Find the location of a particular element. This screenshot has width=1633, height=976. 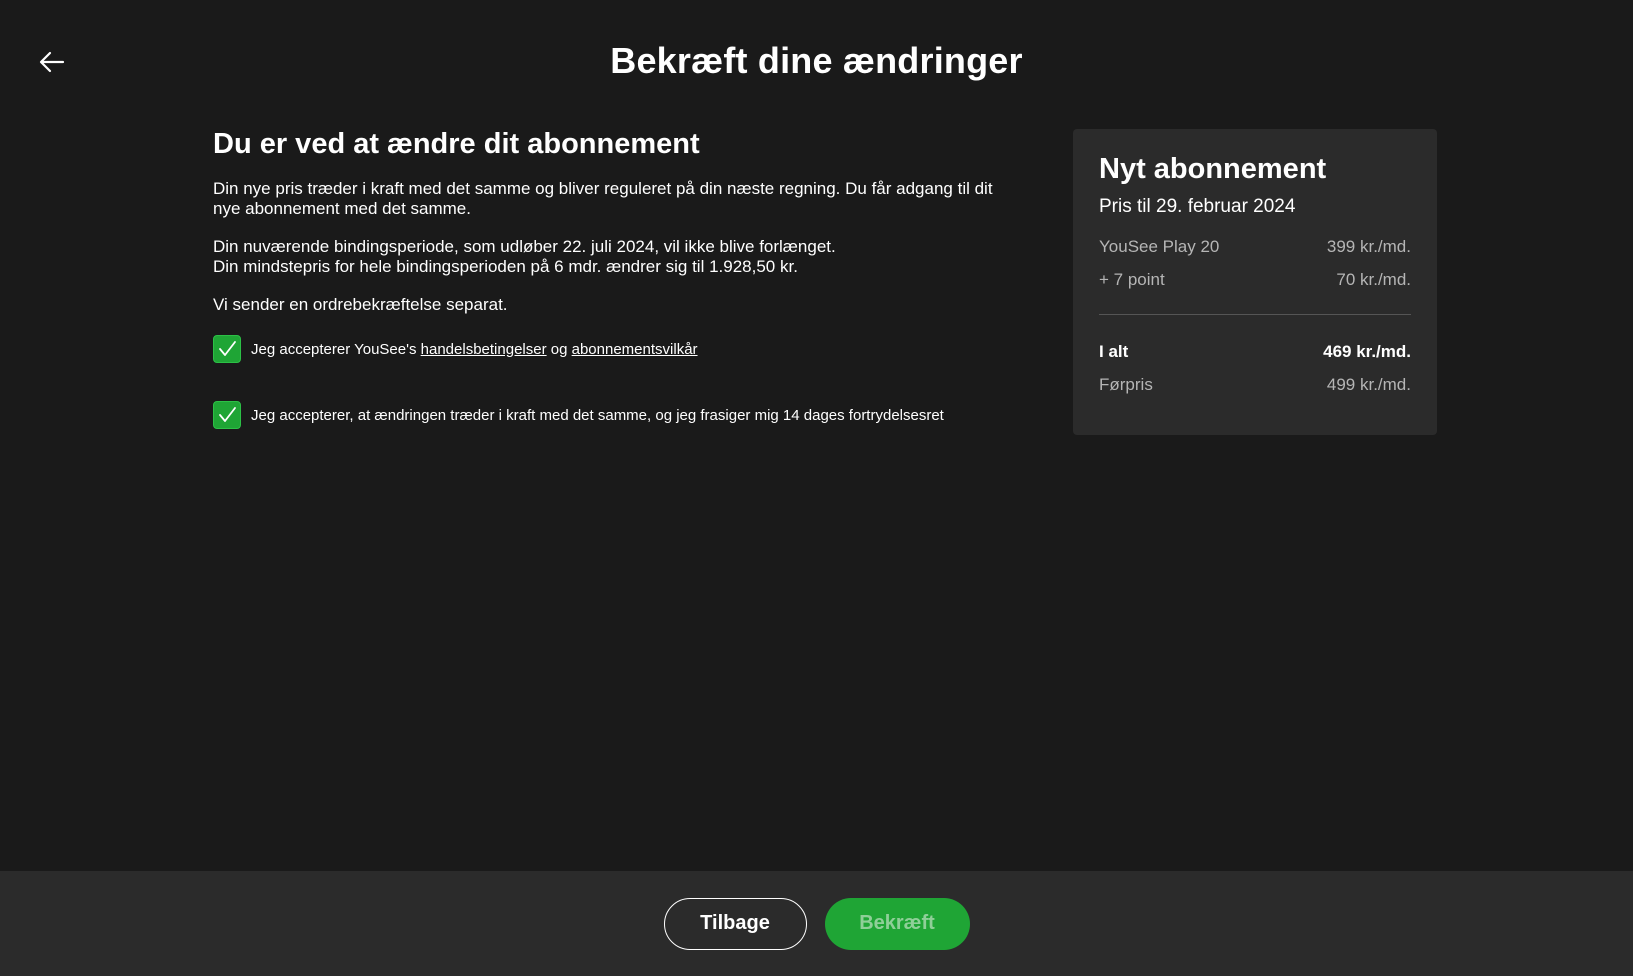

card-subtitle: Pris til 29. februar 2024 is located at coordinates (1197, 206).